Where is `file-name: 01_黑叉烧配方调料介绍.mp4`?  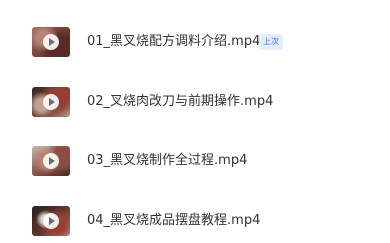 file-name: 01_黑叉烧配方调料介绍.mp4 is located at coordinates (173, 42).